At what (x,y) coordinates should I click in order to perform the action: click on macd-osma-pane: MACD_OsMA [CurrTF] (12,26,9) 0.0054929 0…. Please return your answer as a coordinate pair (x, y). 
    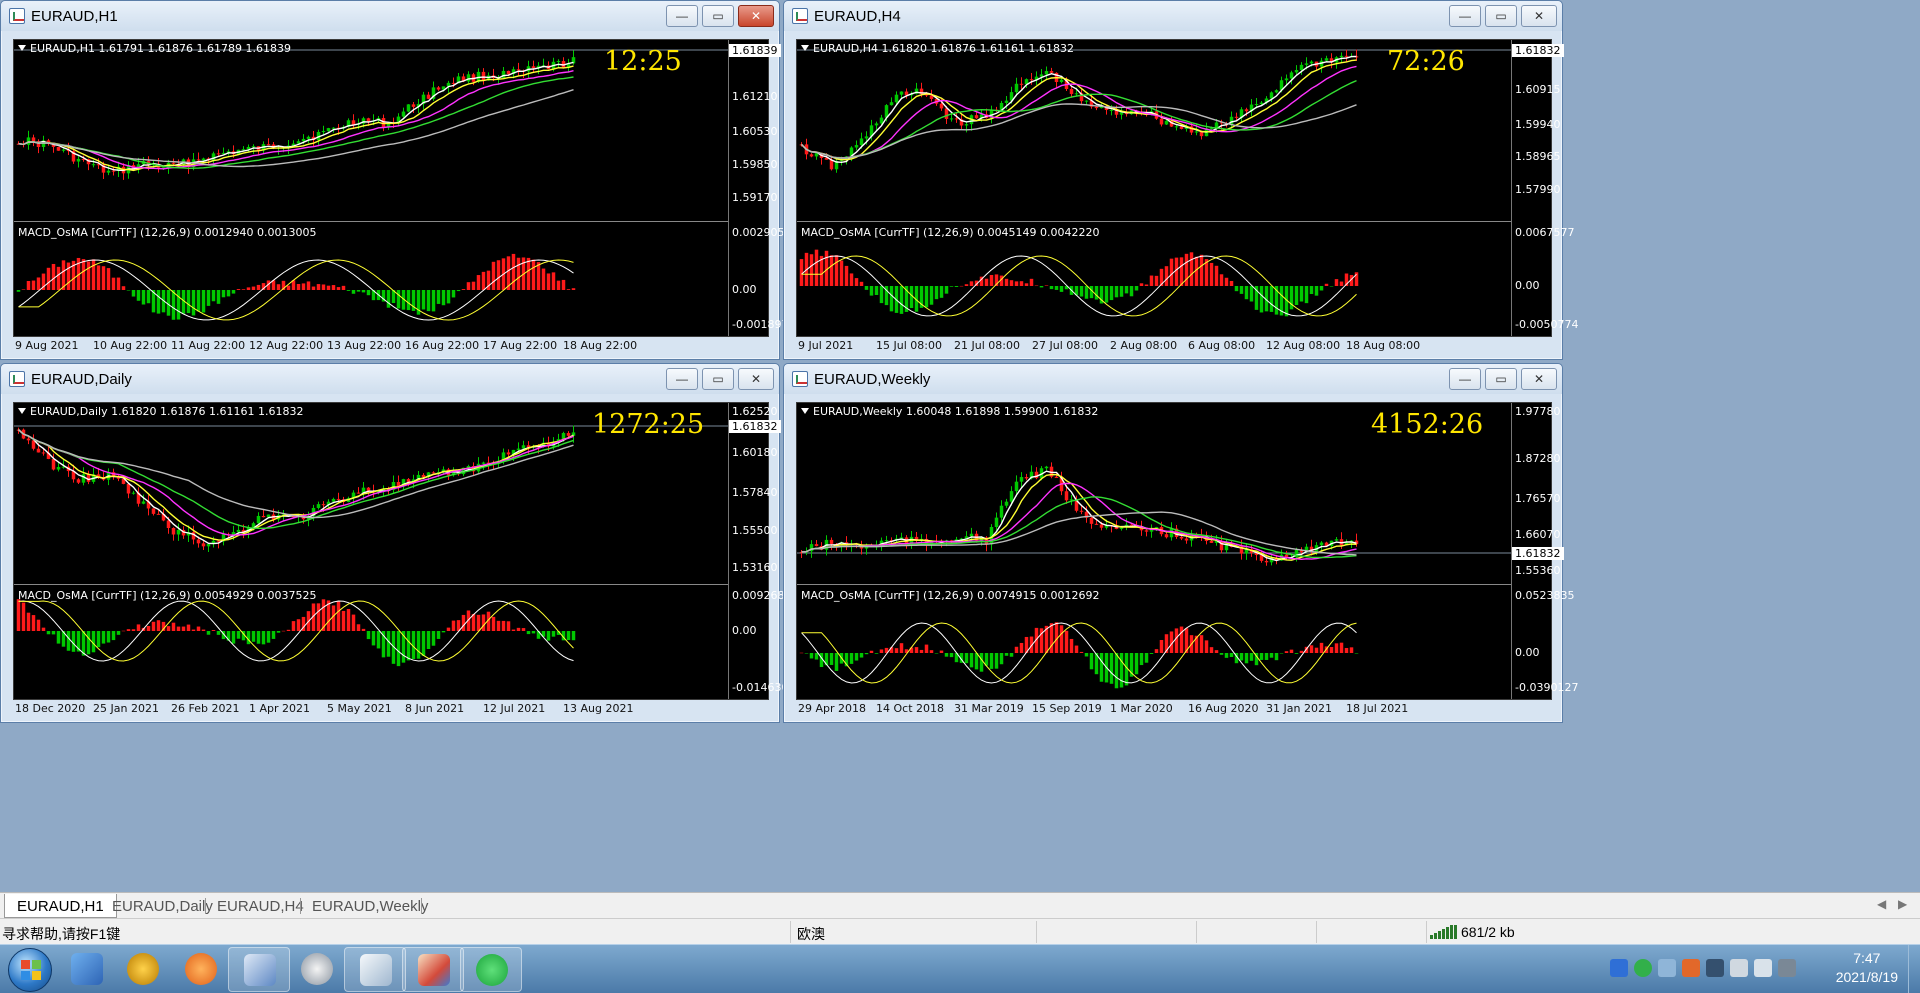
    Looking at the image, I should click on (371, 643).